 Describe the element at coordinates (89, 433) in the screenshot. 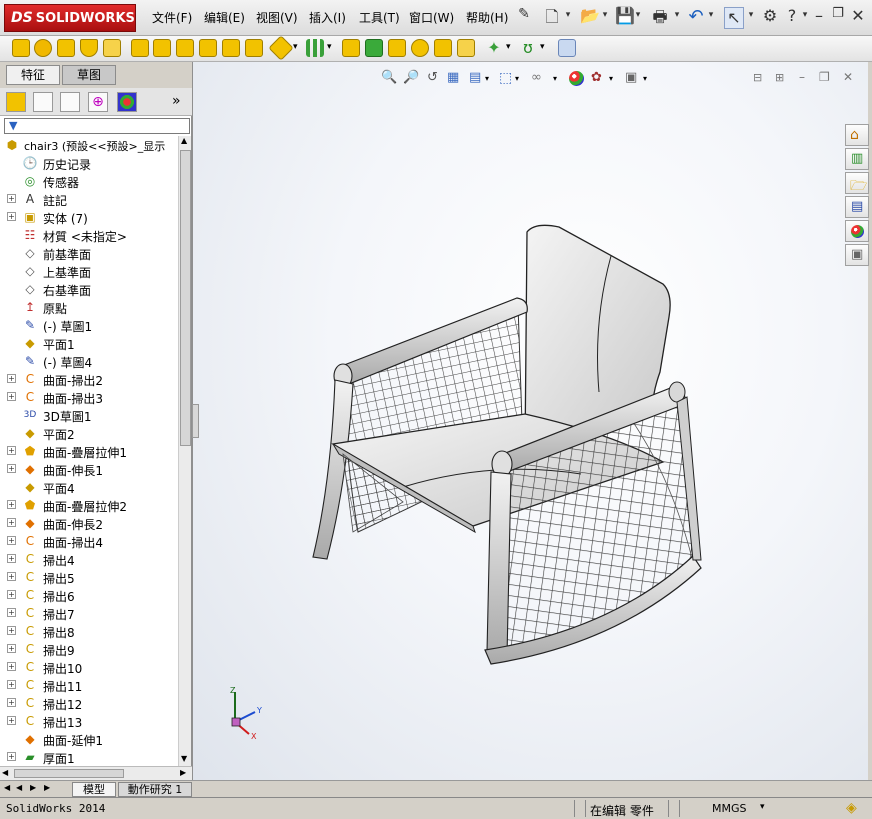

I see `tree-item: ◆ 平面2` at that location.